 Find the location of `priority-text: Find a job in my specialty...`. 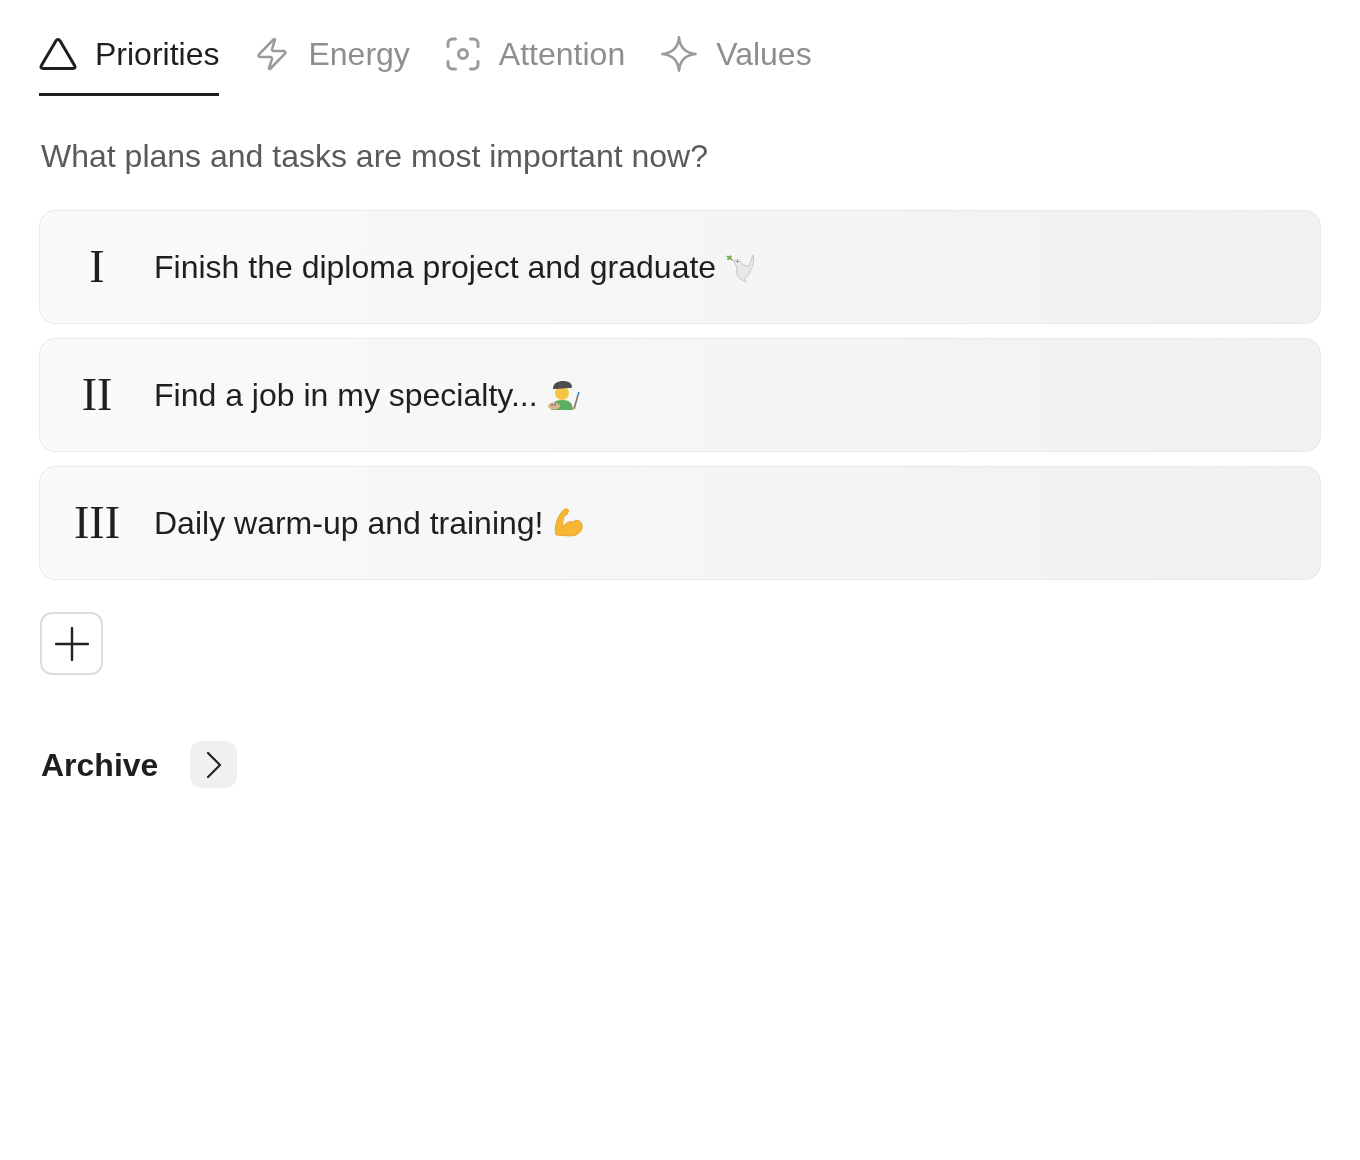

priority-text: Find a job in my specialty... is located at coordinates (346, 395).